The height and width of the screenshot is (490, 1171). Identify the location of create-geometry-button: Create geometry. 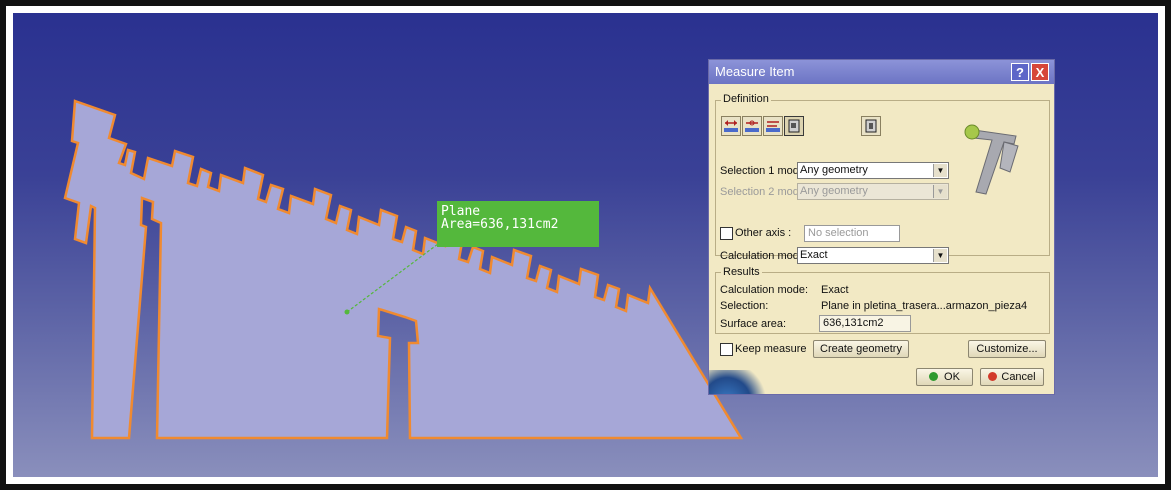
(861, 349).